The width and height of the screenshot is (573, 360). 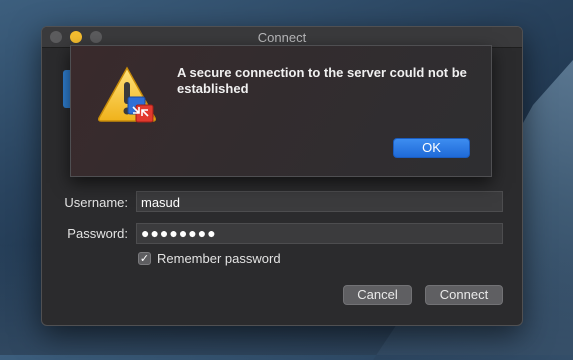 What do you see at coordinates (129, 97) in the screenshot?
I see `warning-icon` at bounding box center [129, 97].